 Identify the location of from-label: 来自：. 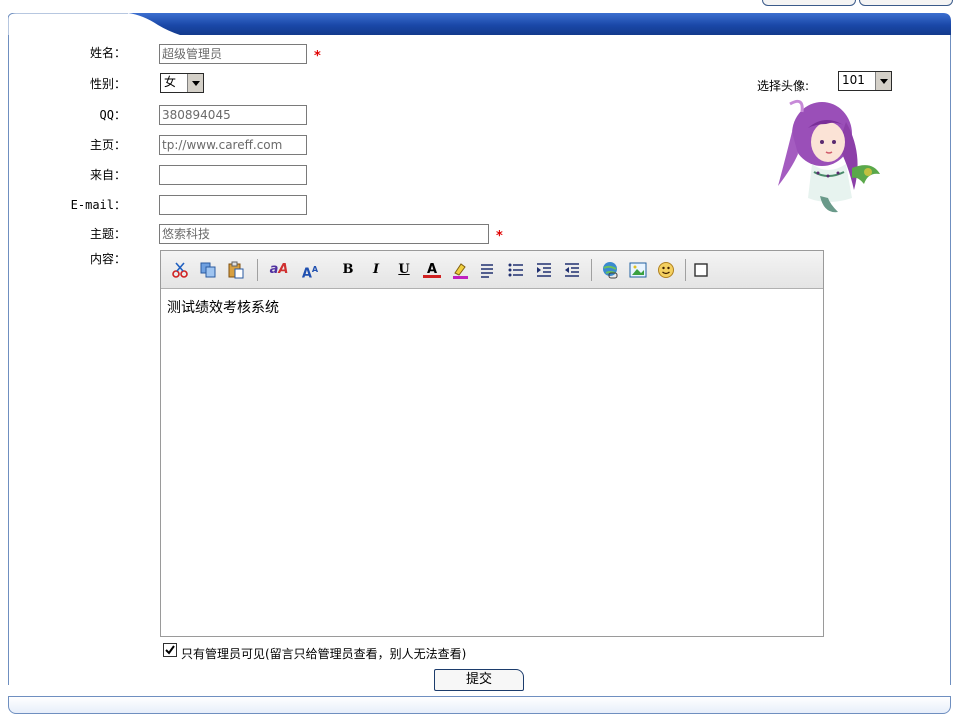
(107, 175).